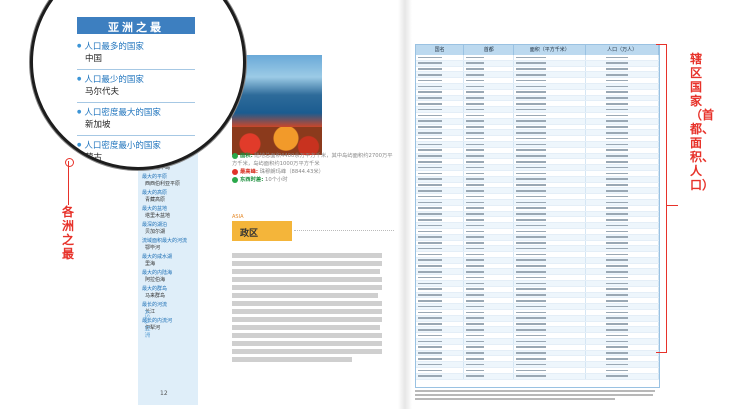  What do you see at coordinates (69, 162) in the screenshot?
I see `callout-left-dot` at bounding box center [69, 162].